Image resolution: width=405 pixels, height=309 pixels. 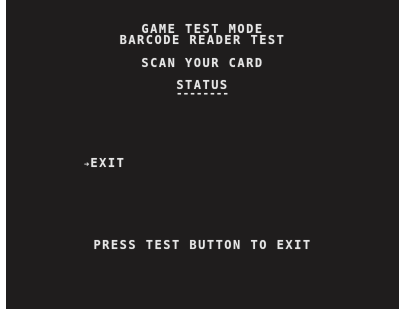 I want to click on barcode-reader-test-title: BARCODE READER TEST, so click(x=202, y=40).